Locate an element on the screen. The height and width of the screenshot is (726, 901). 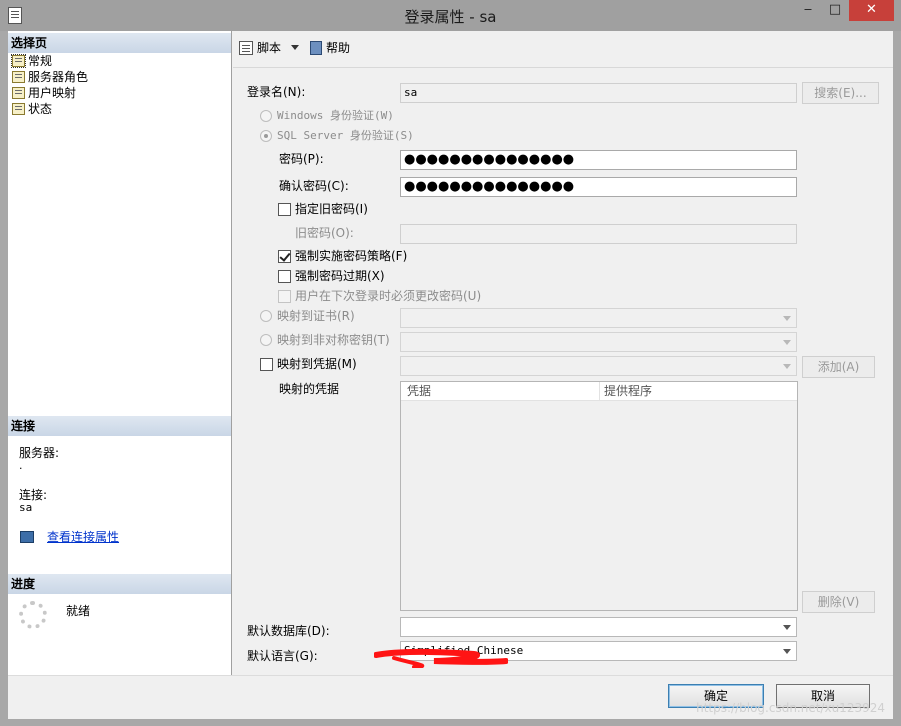
progress-header: 进度 is located at coordinates (119, 584).